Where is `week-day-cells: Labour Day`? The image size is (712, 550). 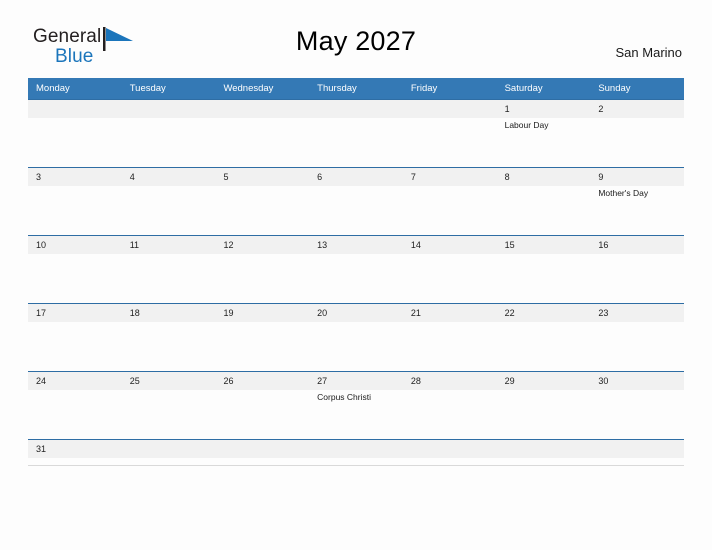
week-day-cells: Labour Day is located at coordinates (356, 142).